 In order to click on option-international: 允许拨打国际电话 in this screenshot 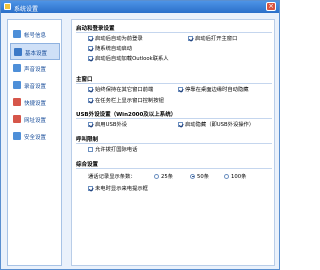, I will do `click(112, 149)`.